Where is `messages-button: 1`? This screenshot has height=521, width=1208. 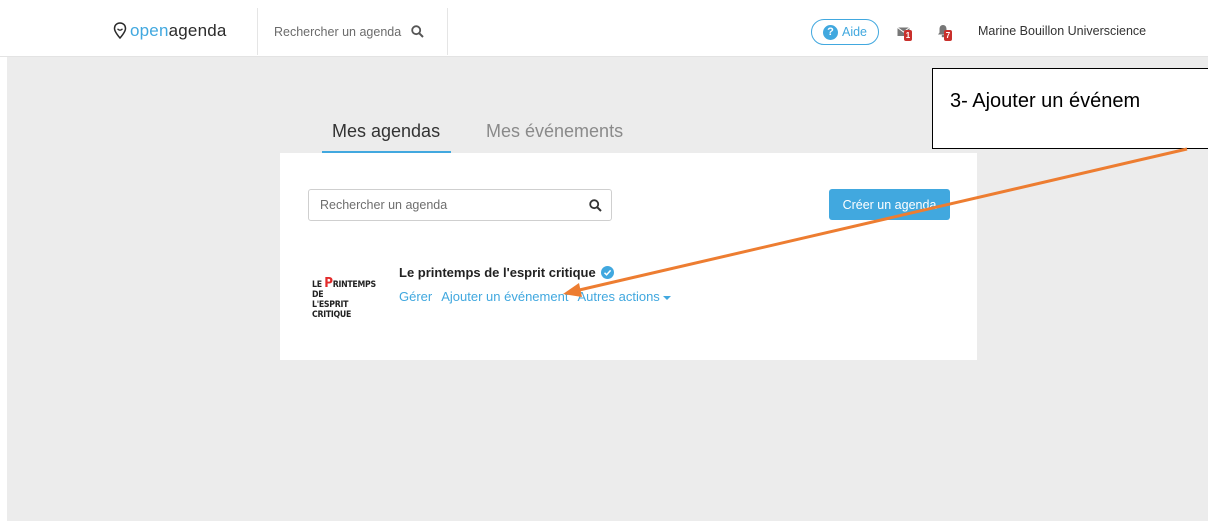 messages-button: 1 is located at coordinates (904, 34).